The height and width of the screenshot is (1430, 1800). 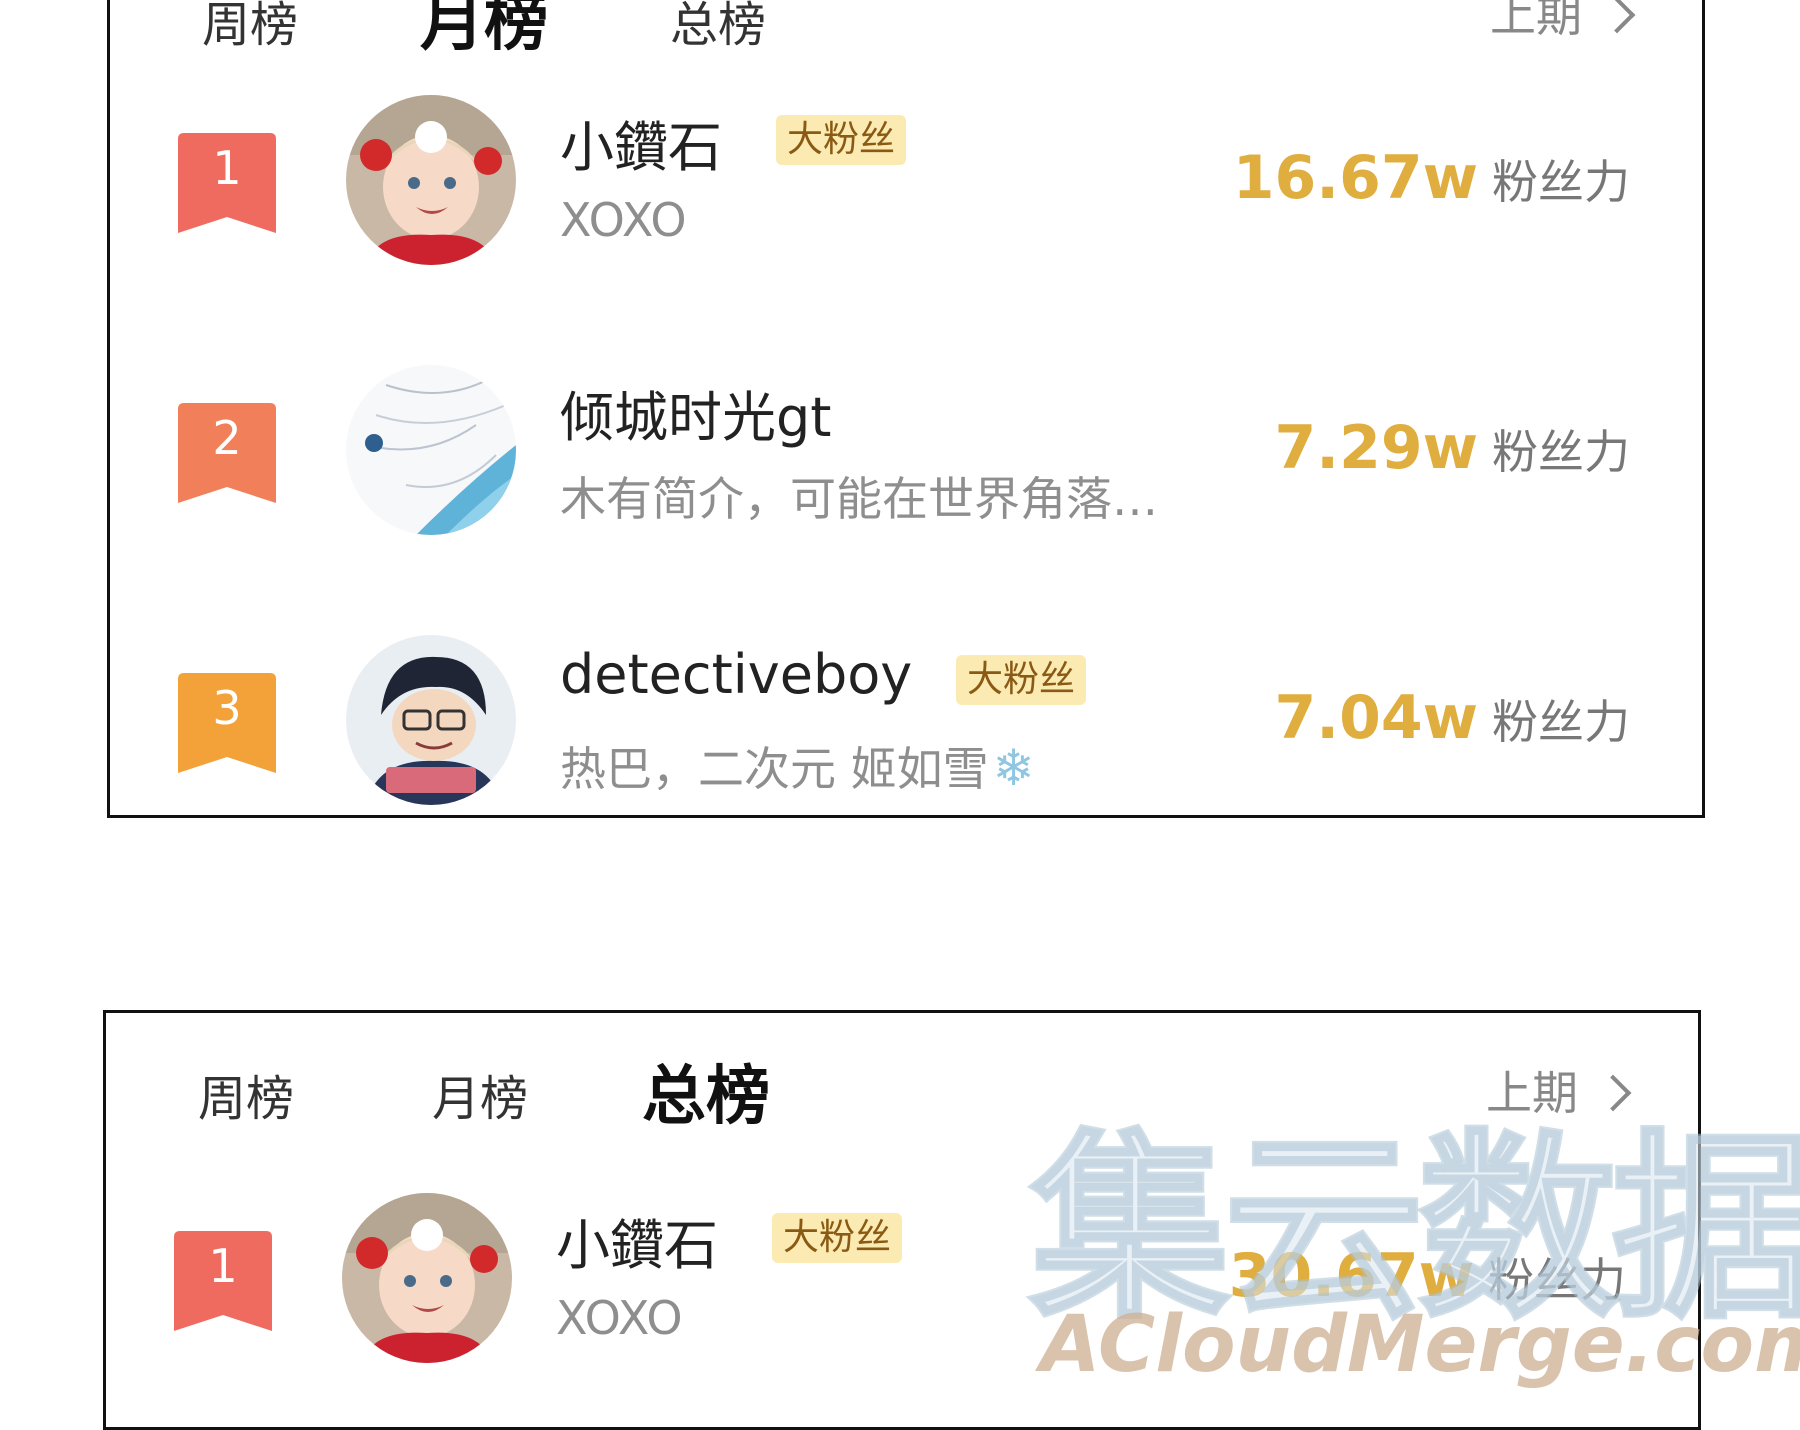 I want to click on rank-ribbon-badge: 3, so click(x=227, y=723).